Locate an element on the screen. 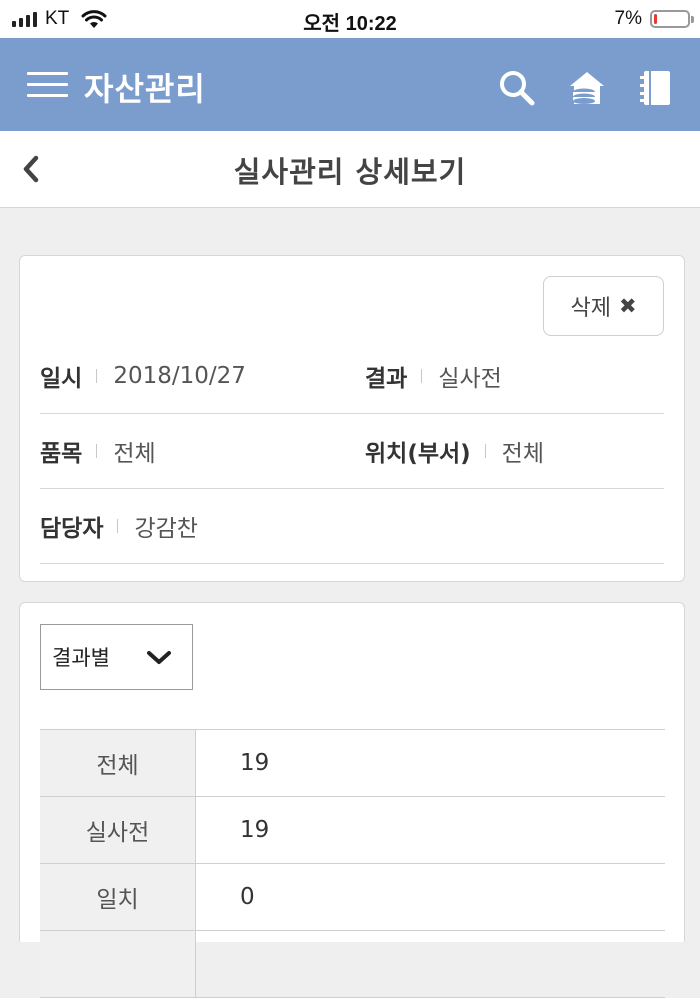 This screenshot has height=998, width=700. search-icon is located at coordinates (517, 88).